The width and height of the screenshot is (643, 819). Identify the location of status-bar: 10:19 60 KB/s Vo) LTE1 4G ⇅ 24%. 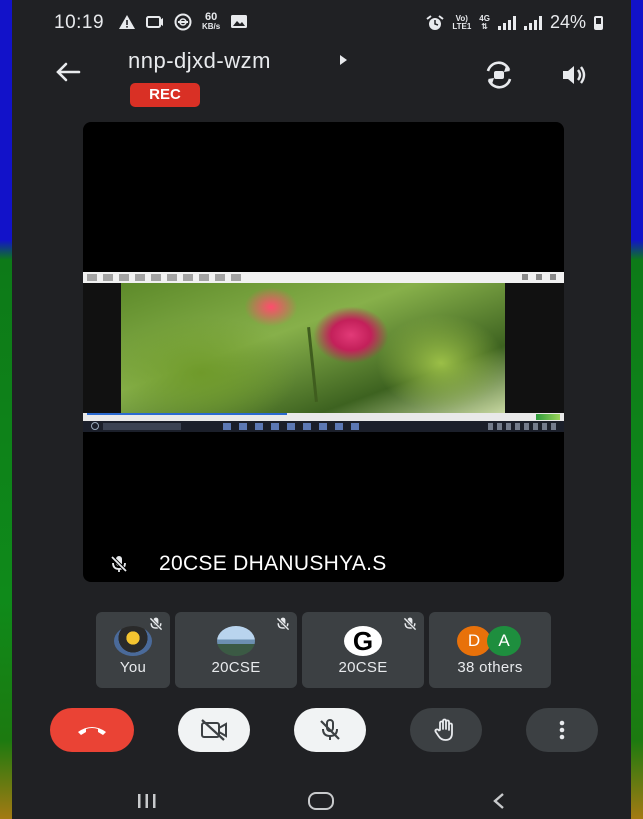
(321, 23).